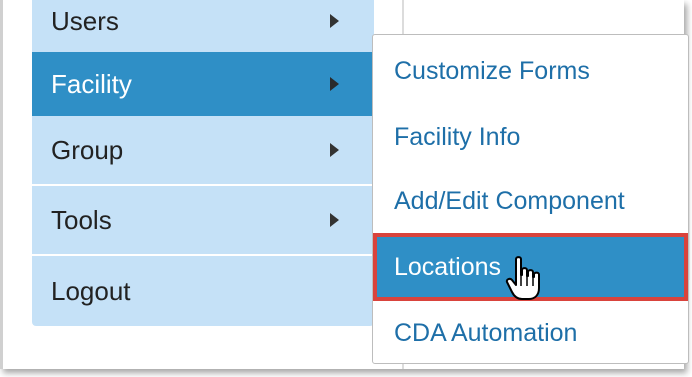  Describe the element at coordinates (203, 150) in the screenshot. I see `menu-item-group: Group` at that location.